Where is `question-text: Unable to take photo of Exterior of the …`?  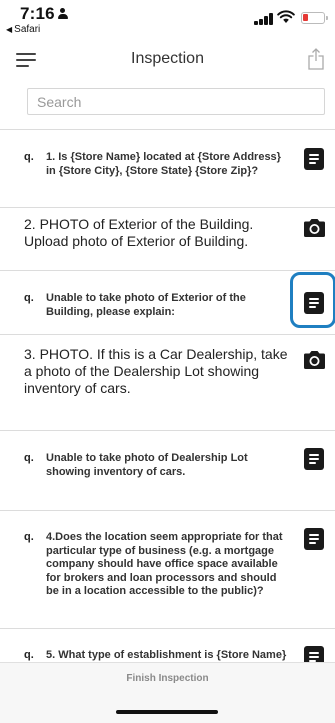 question-text: Unable to take photo of Exterior of the … is located at coordinates (146, 305).